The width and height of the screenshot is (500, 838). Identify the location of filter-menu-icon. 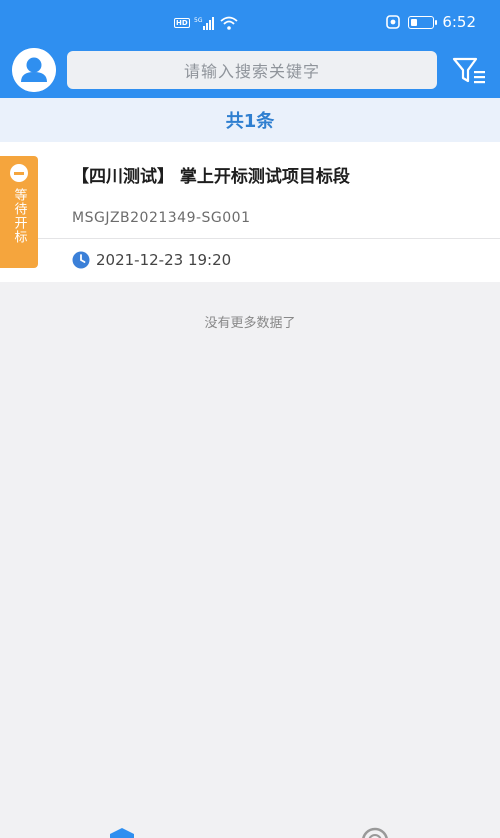
(468, 70).